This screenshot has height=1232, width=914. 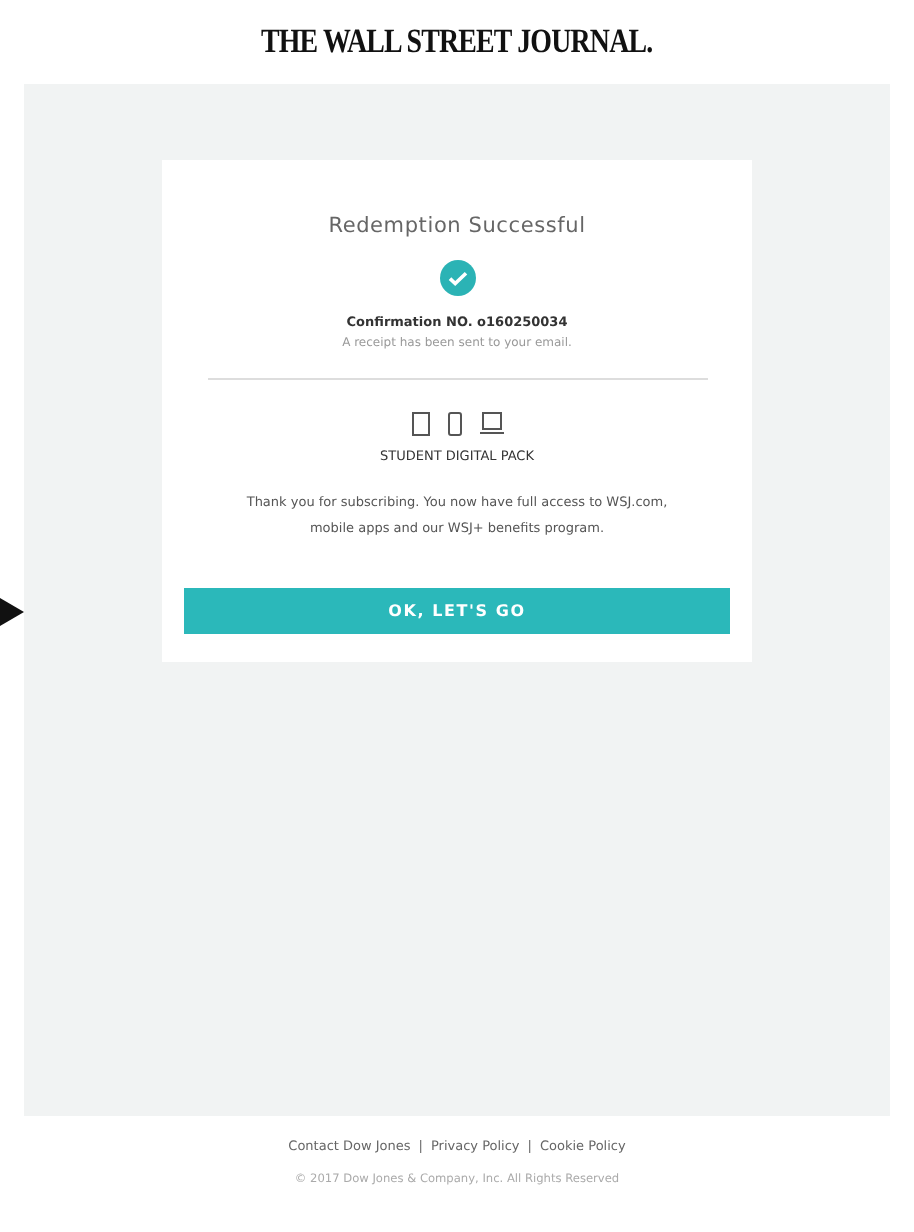 What do you see at coordinates (457, 226) in the screenshot?
I see `card-title: Redemption Successful` at bounding box center [457, 226].